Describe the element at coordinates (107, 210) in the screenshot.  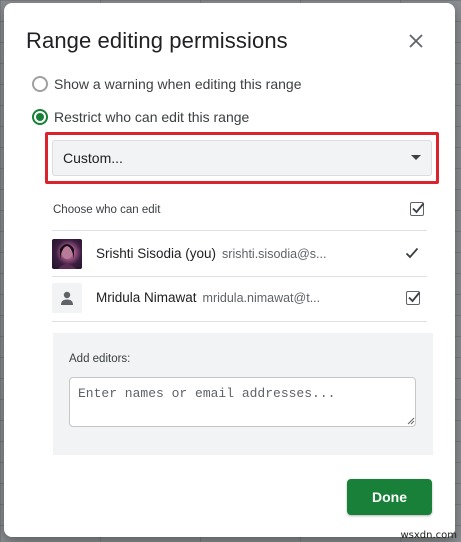
I see `choose-who-can-edit-label: Choose who can edit` at that location.